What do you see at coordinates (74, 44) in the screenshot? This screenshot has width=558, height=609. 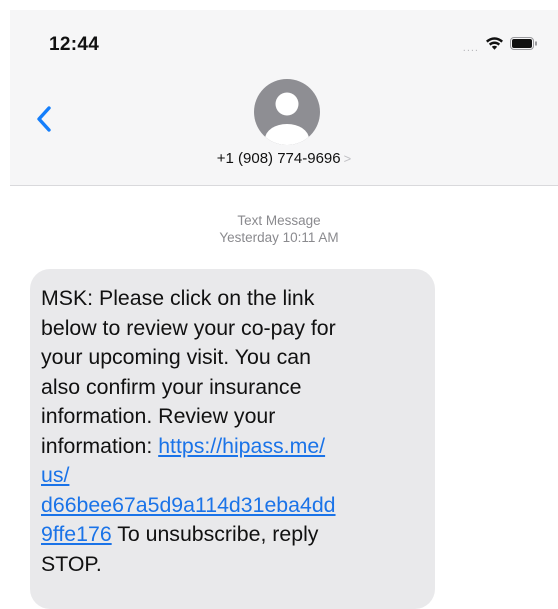 I see `status-time: 12:44` at bounding box center [74, 44].